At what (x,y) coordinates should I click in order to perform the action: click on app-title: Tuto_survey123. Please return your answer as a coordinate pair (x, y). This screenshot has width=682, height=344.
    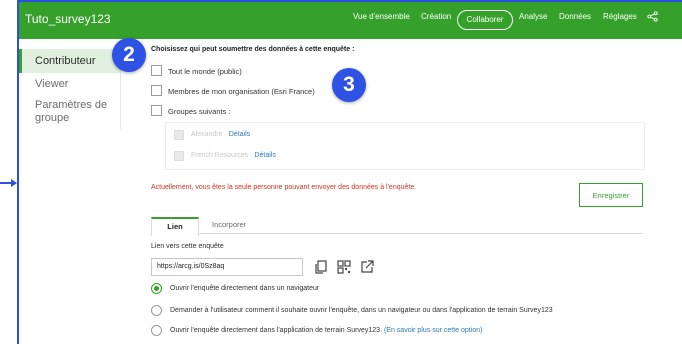
    Looking at the image, I should click on (68, 19).